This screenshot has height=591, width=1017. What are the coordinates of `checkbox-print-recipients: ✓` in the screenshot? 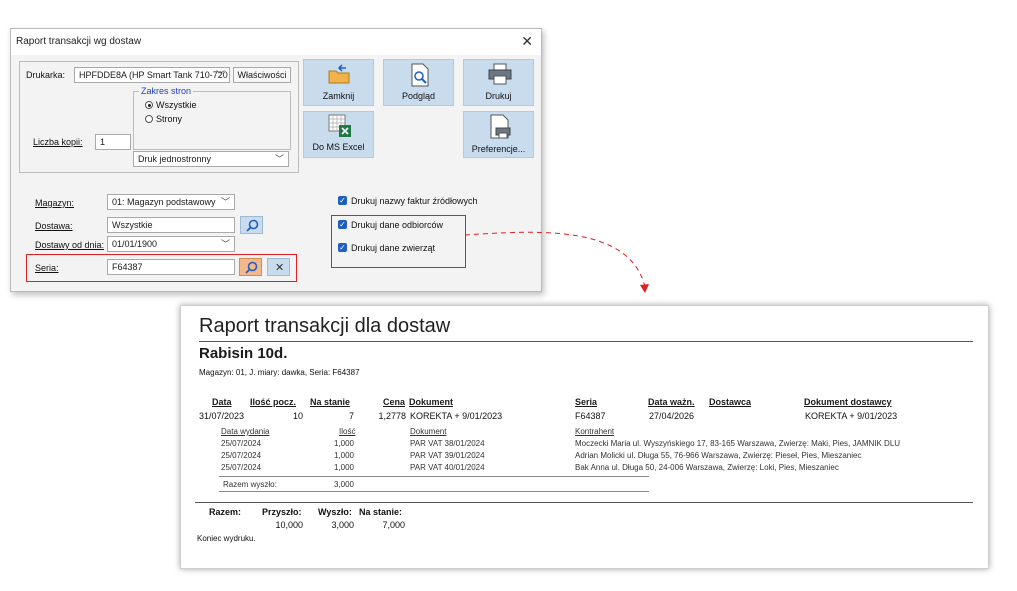 It's located at (342, 224).